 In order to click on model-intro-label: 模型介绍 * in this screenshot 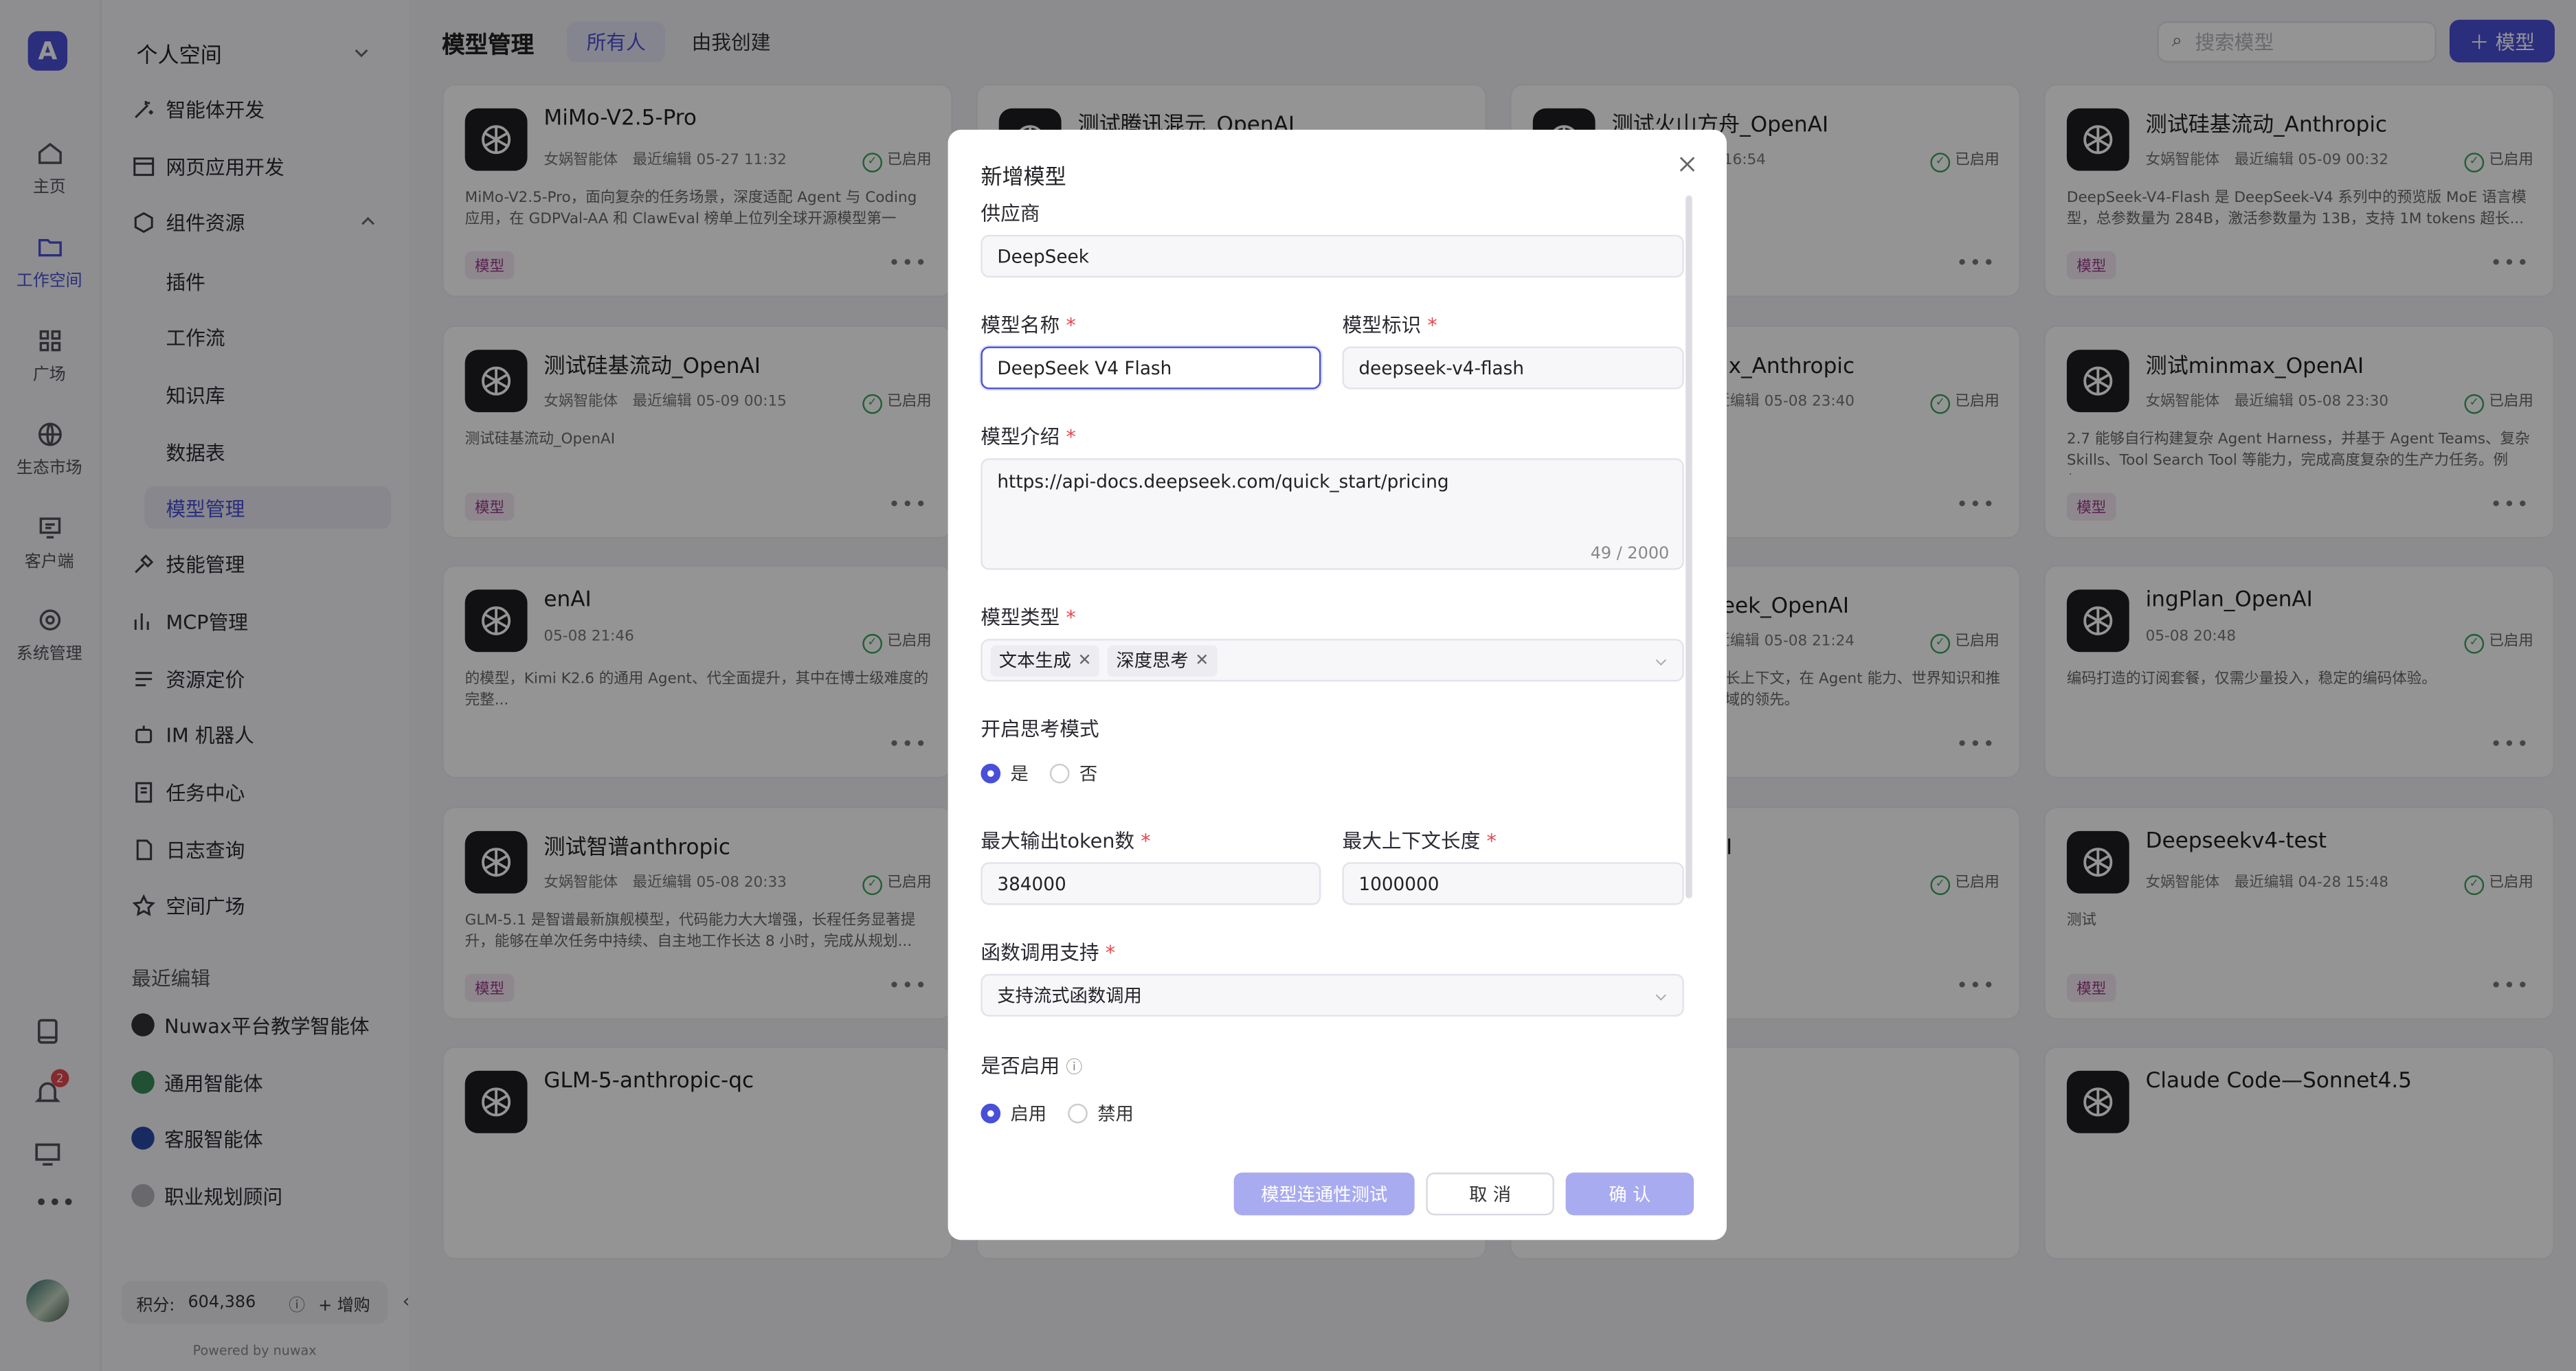, I will do `click(1028, 436)`.